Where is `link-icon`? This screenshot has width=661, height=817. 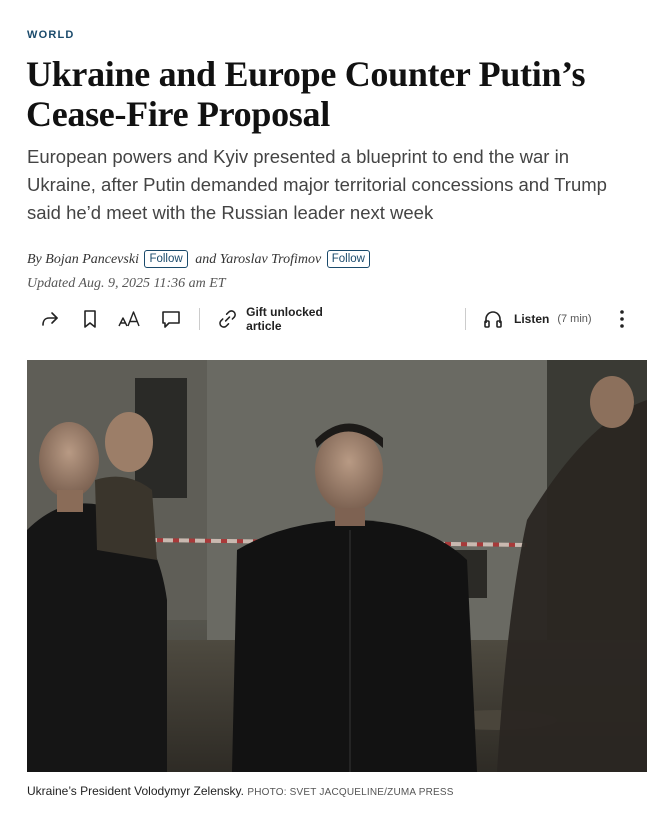
link-icon is located at coordinates (227, 319).